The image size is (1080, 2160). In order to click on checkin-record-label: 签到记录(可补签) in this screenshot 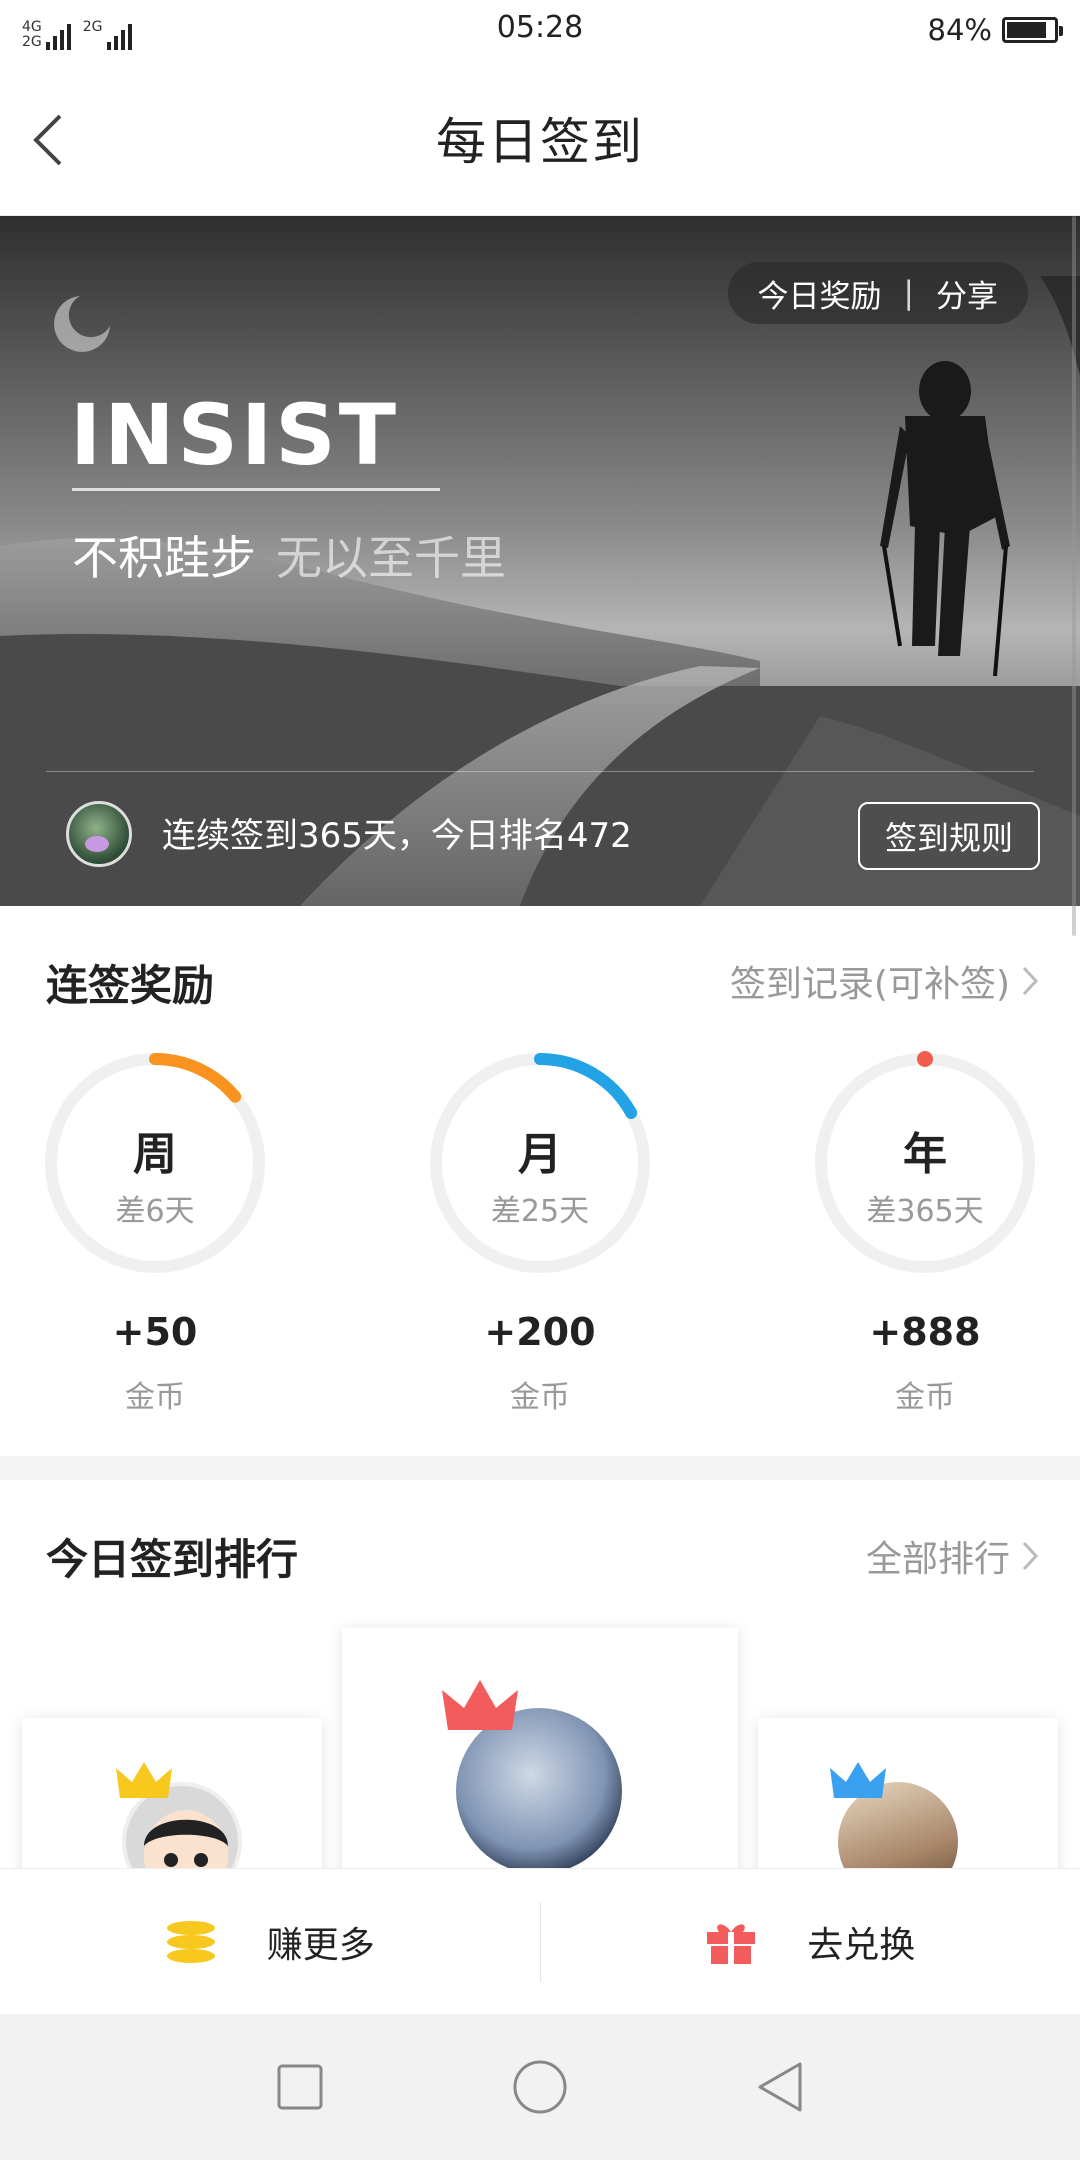, I will do `click(869, 984)`.